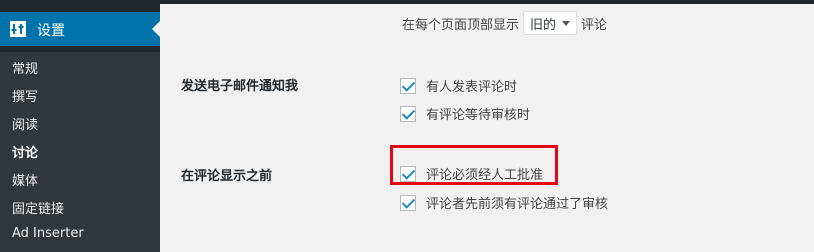  Describe the element at coordinates (25, 123) in the screenshot. I see `submenu-item-reading: 阅读` at that location.